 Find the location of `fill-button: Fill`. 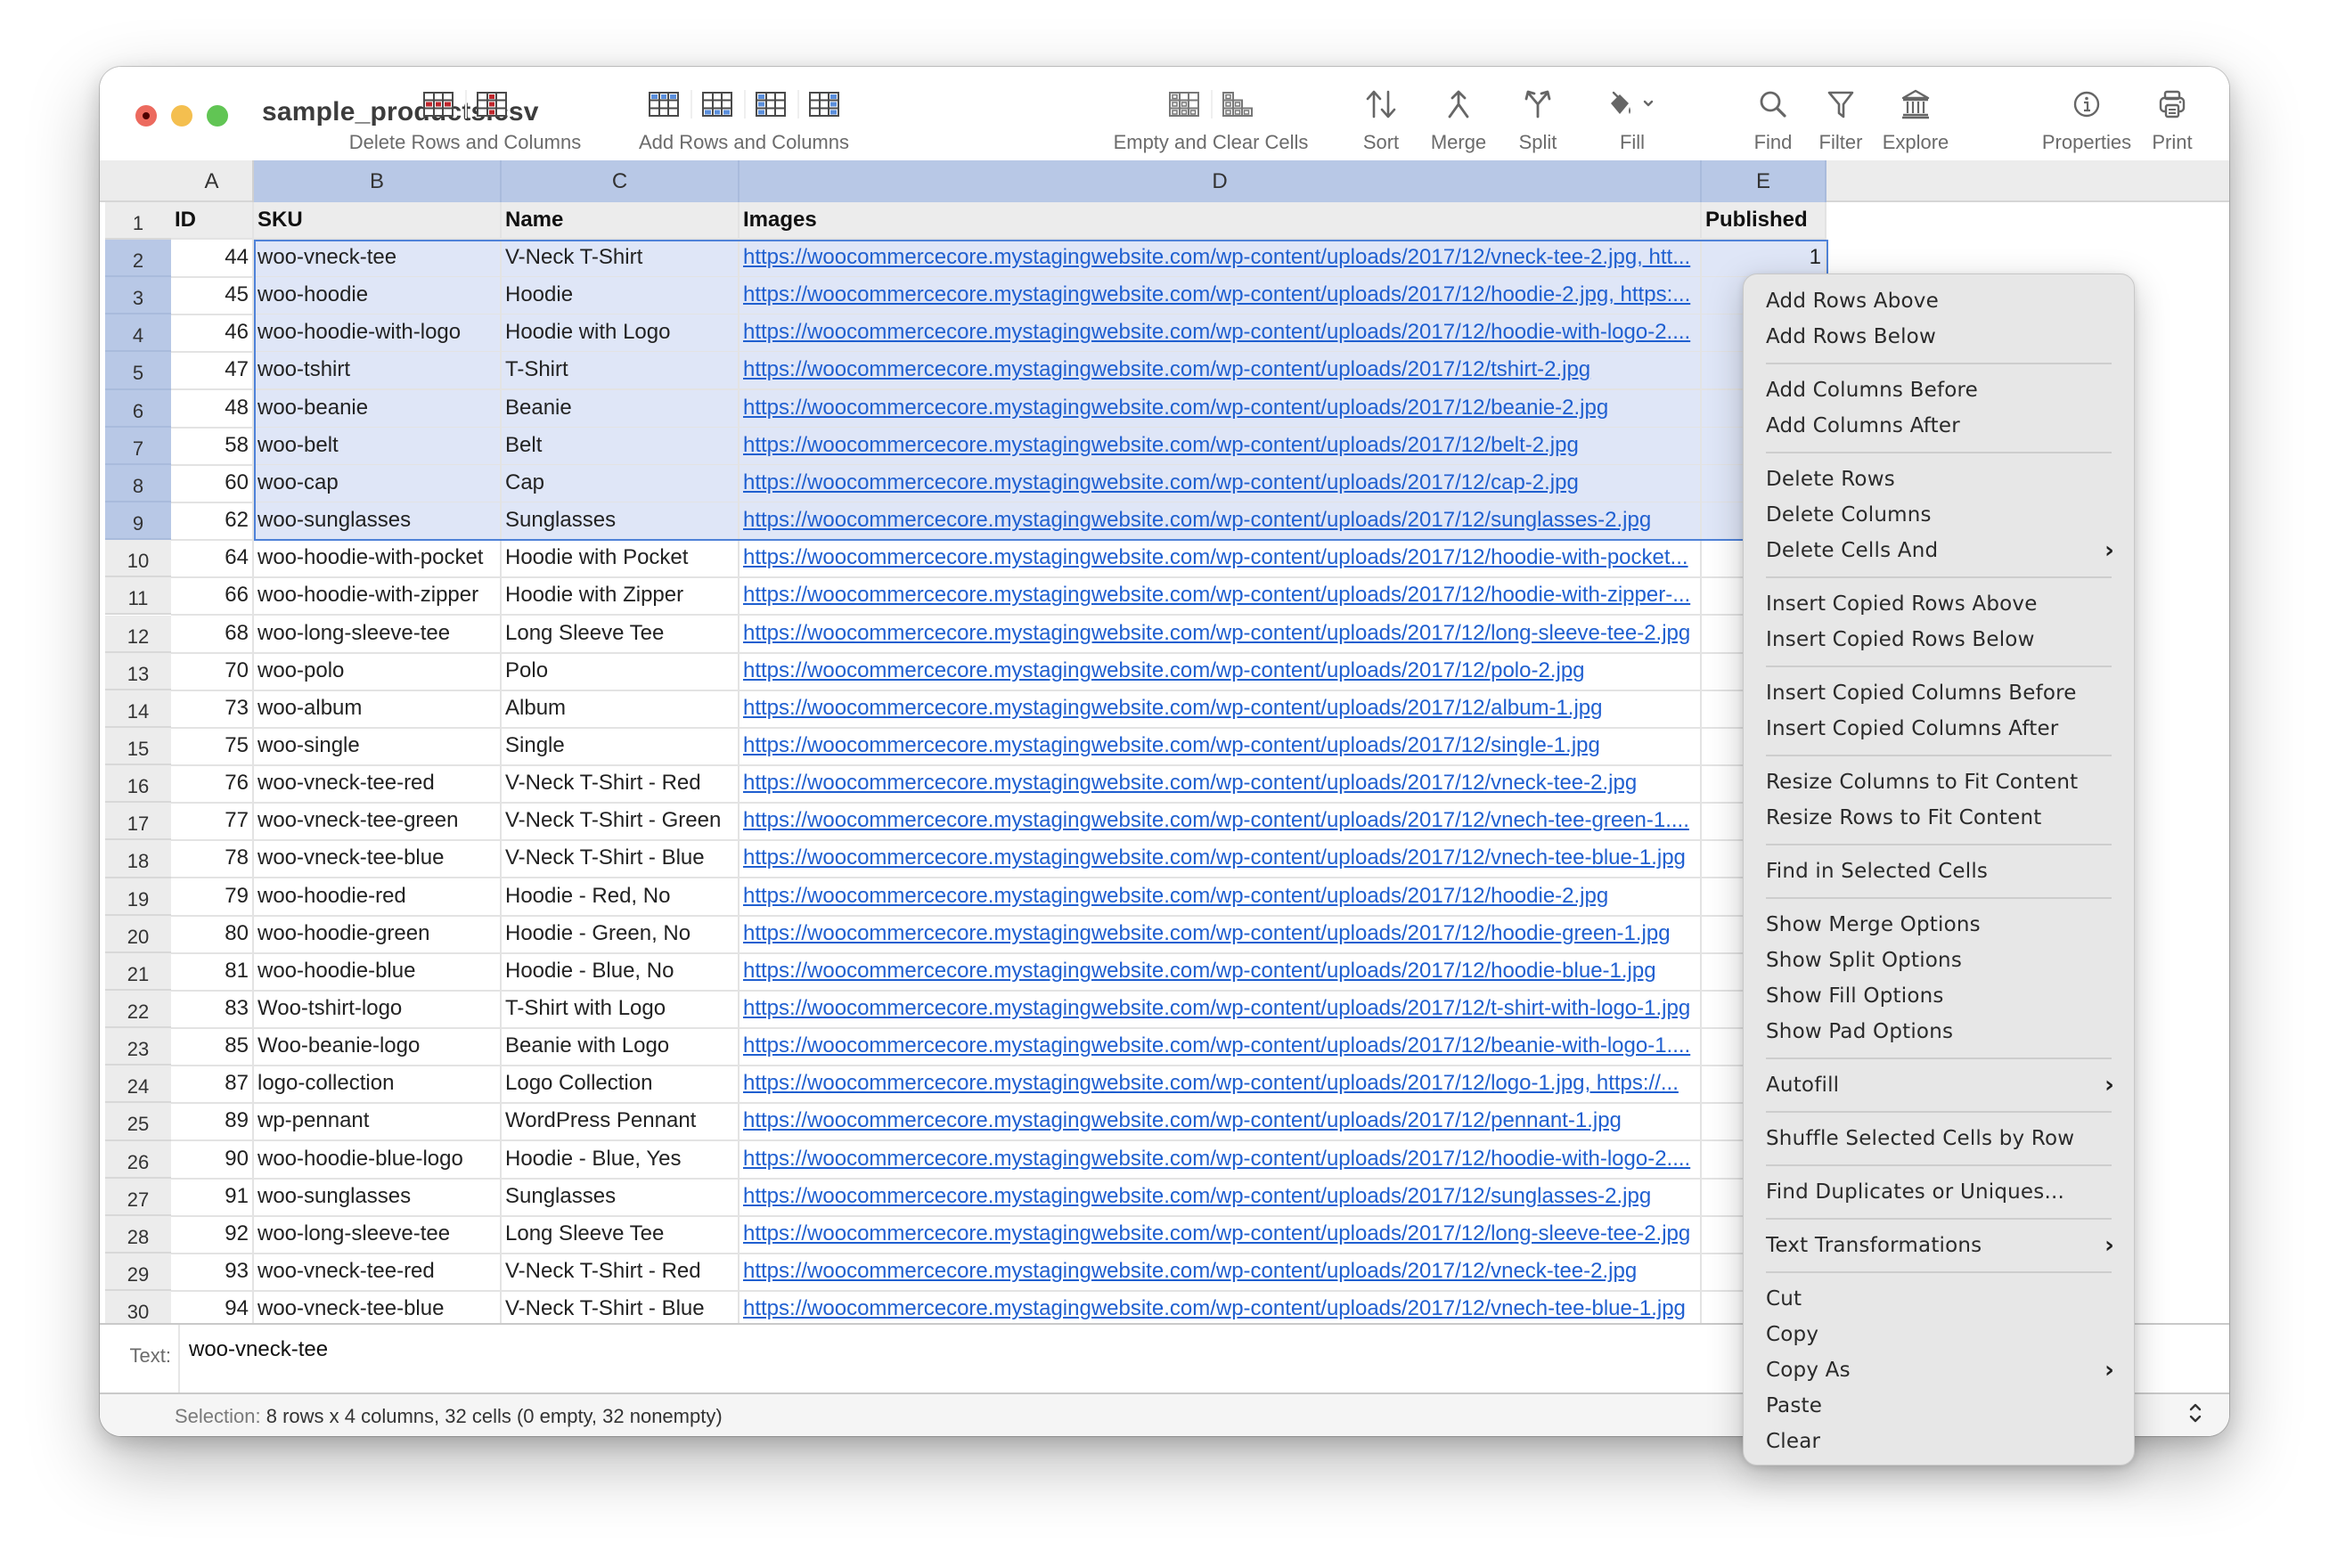

fill-button: Fill is located at coordinates (1632, 113).